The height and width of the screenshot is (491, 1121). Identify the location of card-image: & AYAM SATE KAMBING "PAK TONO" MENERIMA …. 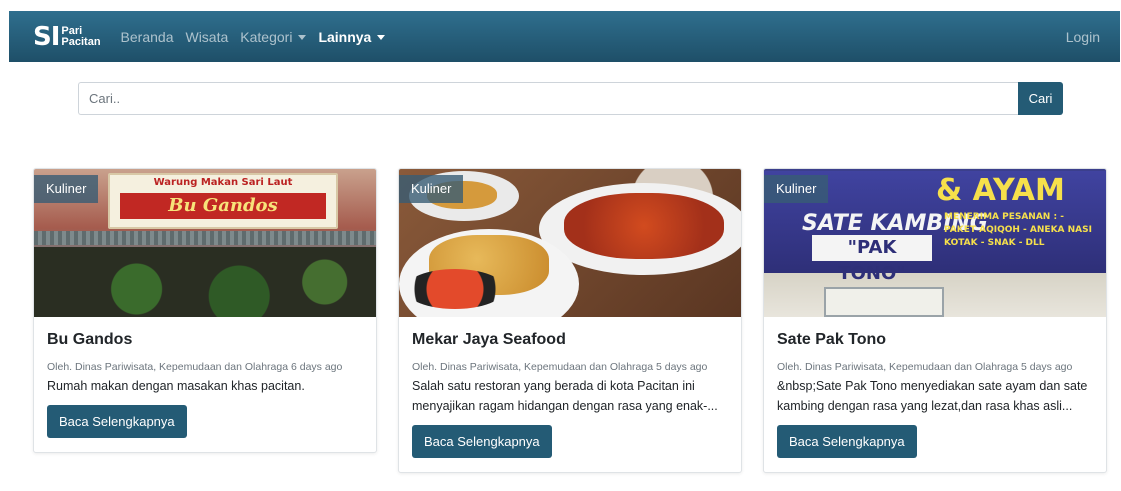
(935, 243).